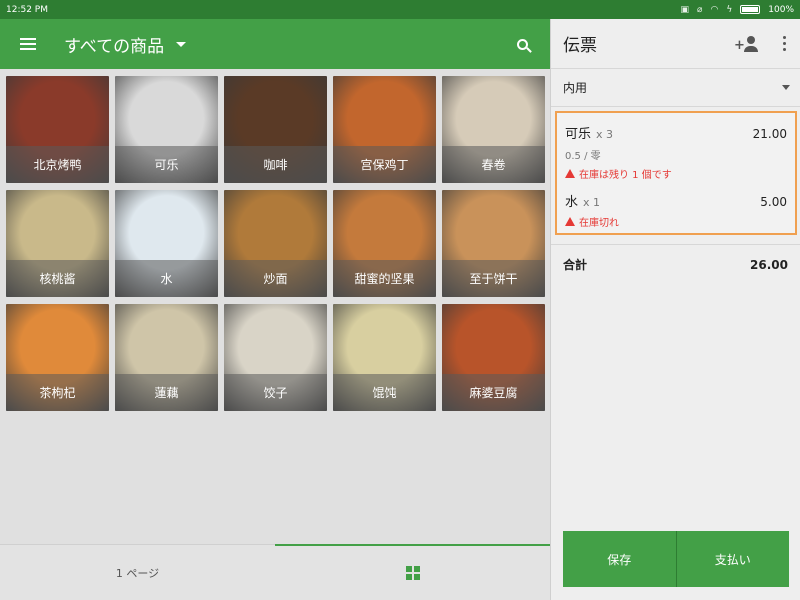 The width and height of the screenshot is (800, 600). I want to click on item-price: 5.00, so click(773, 202).